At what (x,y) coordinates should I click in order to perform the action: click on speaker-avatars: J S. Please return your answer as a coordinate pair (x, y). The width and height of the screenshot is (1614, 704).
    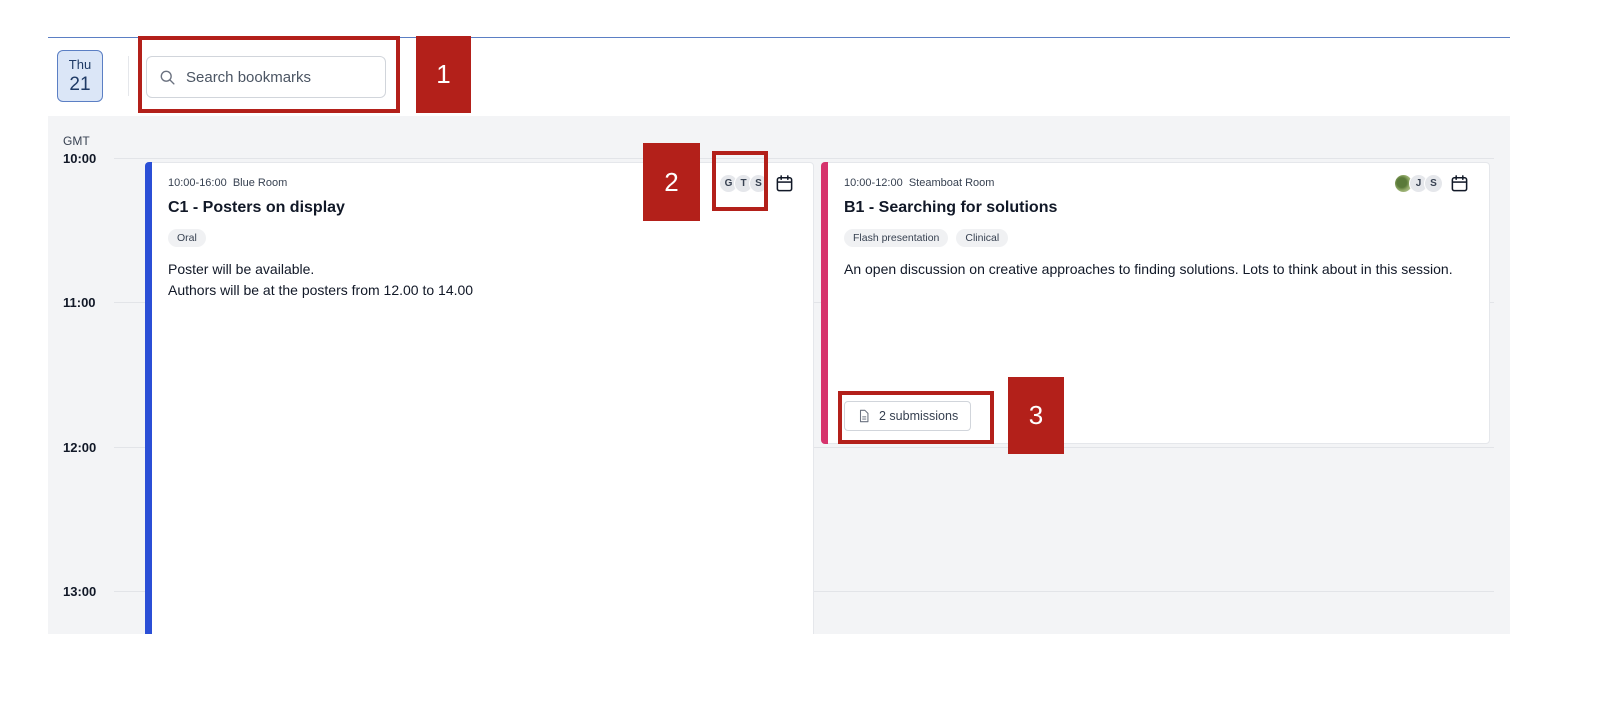
    Looking at the image, I should click on (1418, 183).